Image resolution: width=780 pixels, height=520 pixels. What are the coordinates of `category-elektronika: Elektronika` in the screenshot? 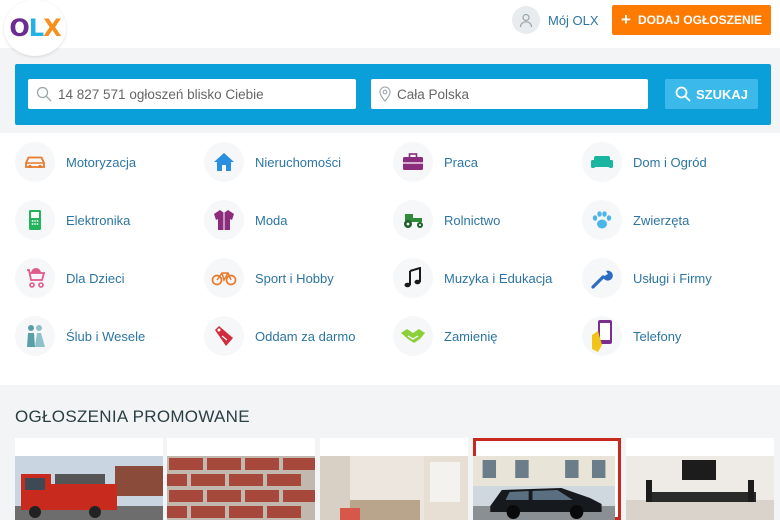 It's located at (72, 220).